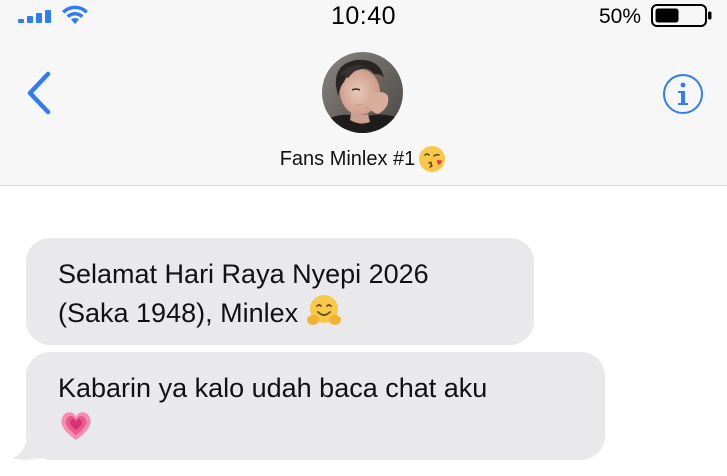 The height and width of the screenshot is (476, 727). What do you see at coordinates (40, 93) in the screenshot?
I see `back-chevron-icon` at bounding box center [40, 93].